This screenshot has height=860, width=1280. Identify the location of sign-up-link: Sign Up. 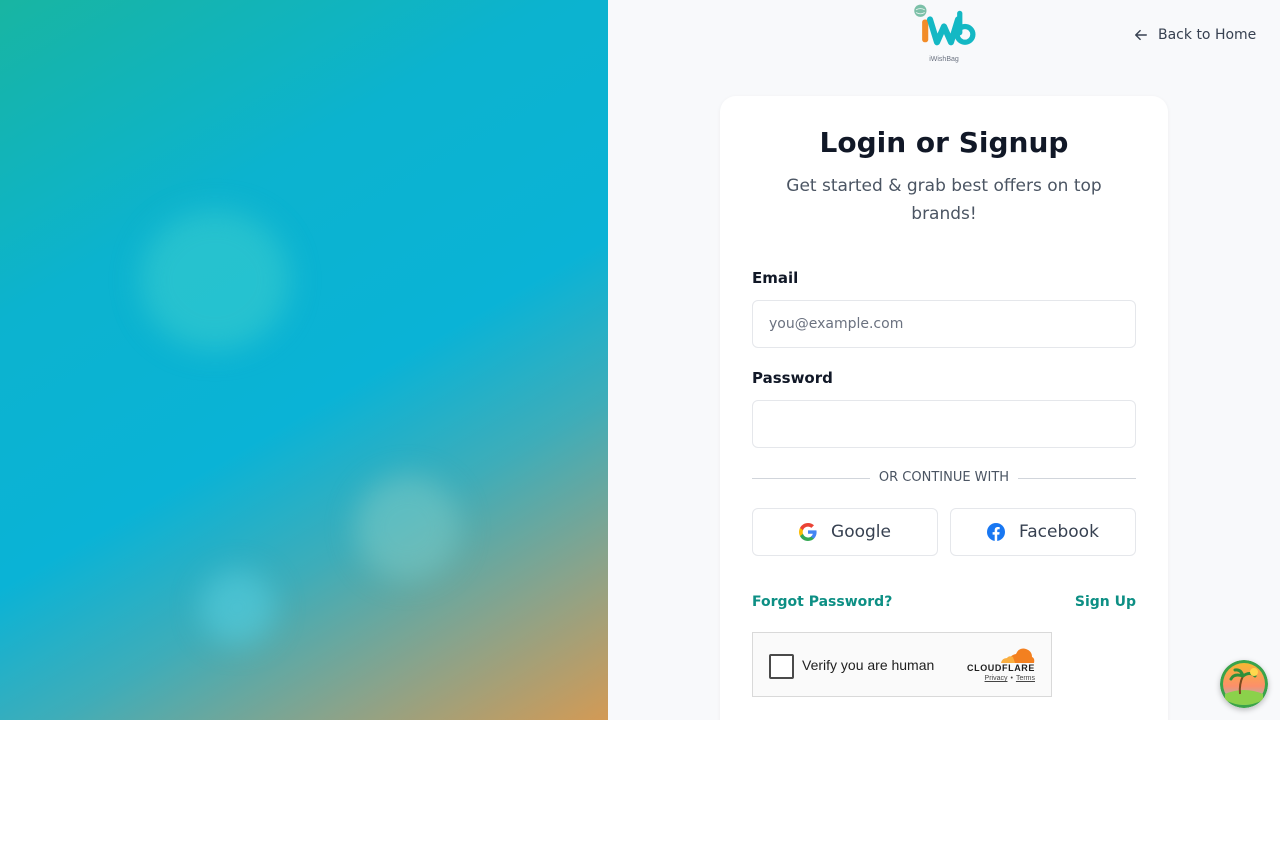
(1105, 602).